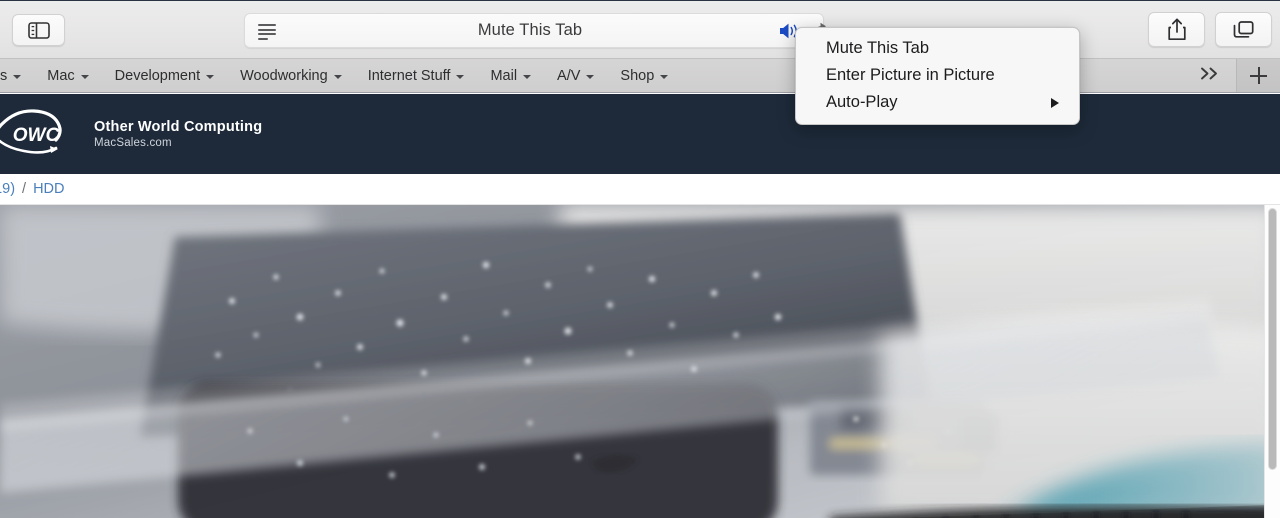 The width and height of the screenshot is (1280, 518). What do you see at coordinates (178, 127) in the screenshot?
I see `brand-name: Other World Computing` at bounding box center [178, 127].